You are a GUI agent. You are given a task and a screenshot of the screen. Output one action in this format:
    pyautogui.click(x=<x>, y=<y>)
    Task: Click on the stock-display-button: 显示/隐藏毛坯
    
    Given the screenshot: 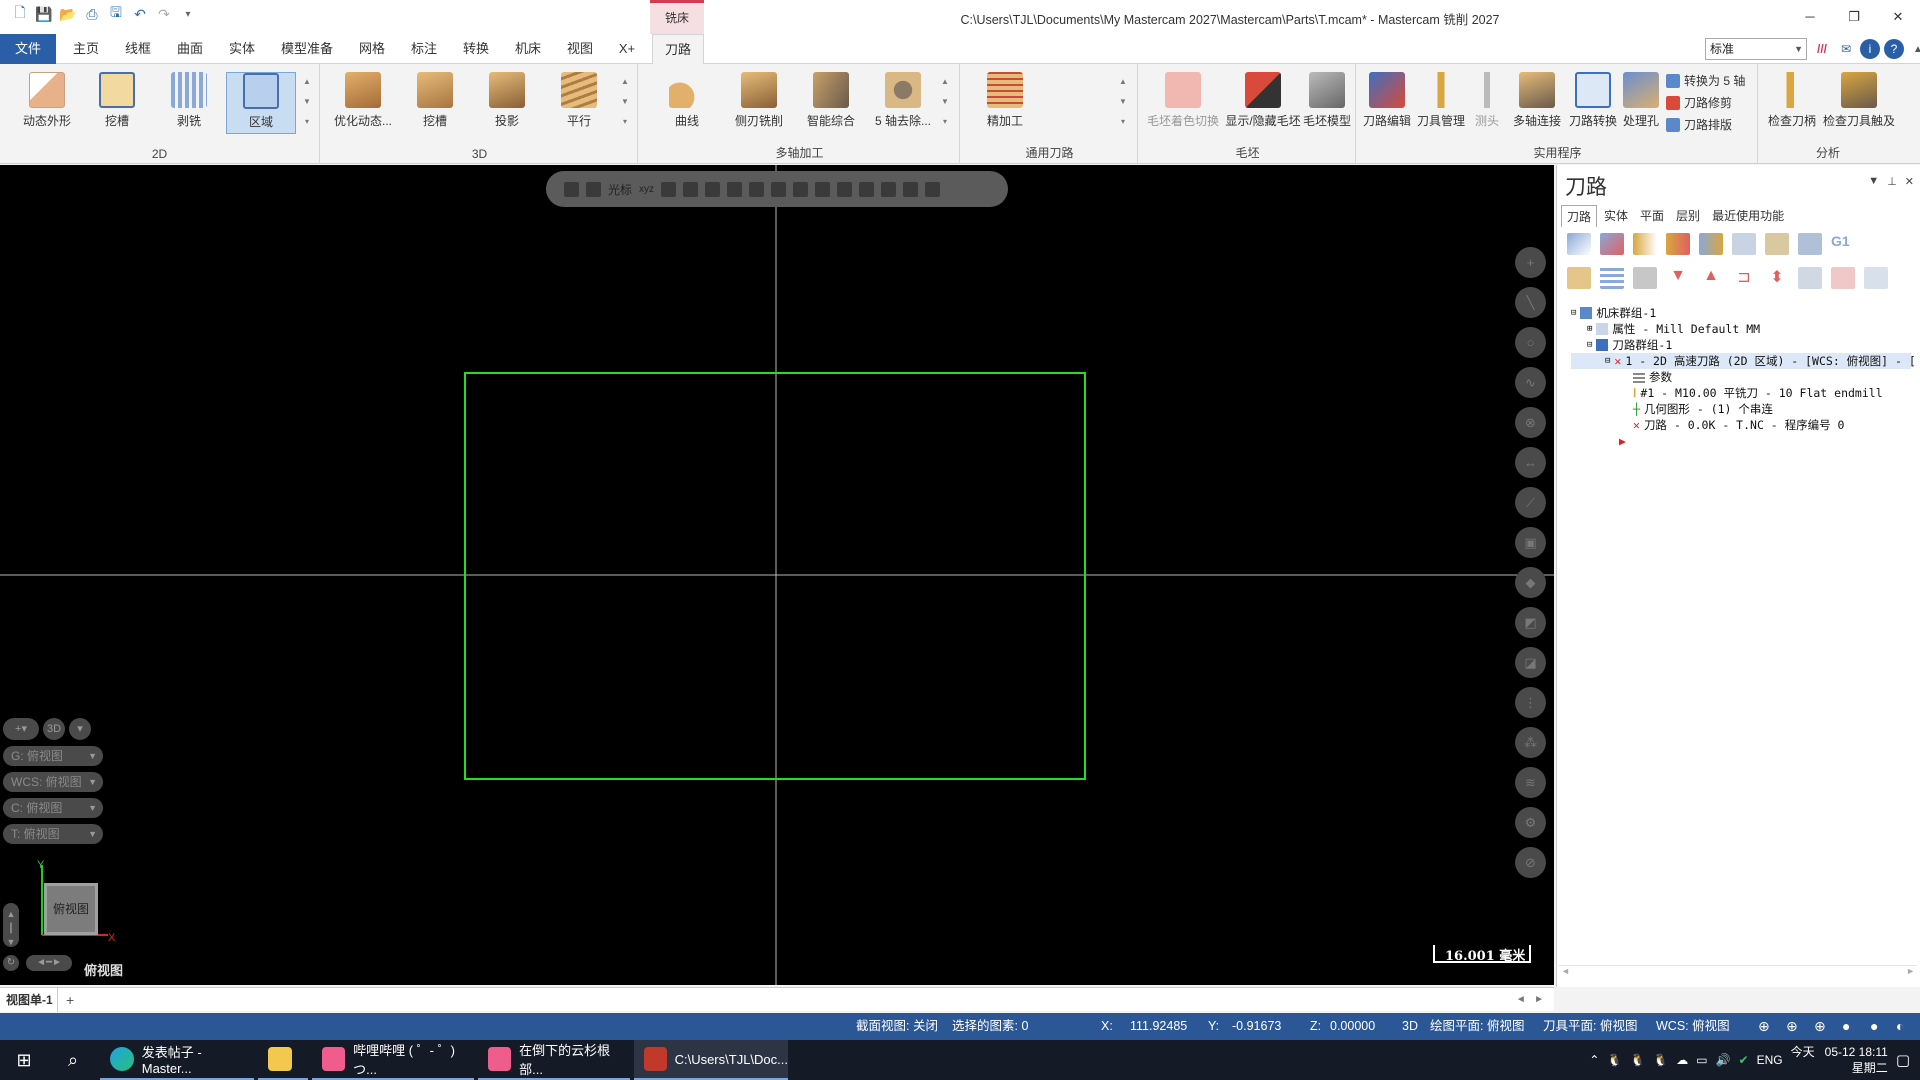 What is the action you would take?
    pyautogui.click(x=1263, y=100)
    